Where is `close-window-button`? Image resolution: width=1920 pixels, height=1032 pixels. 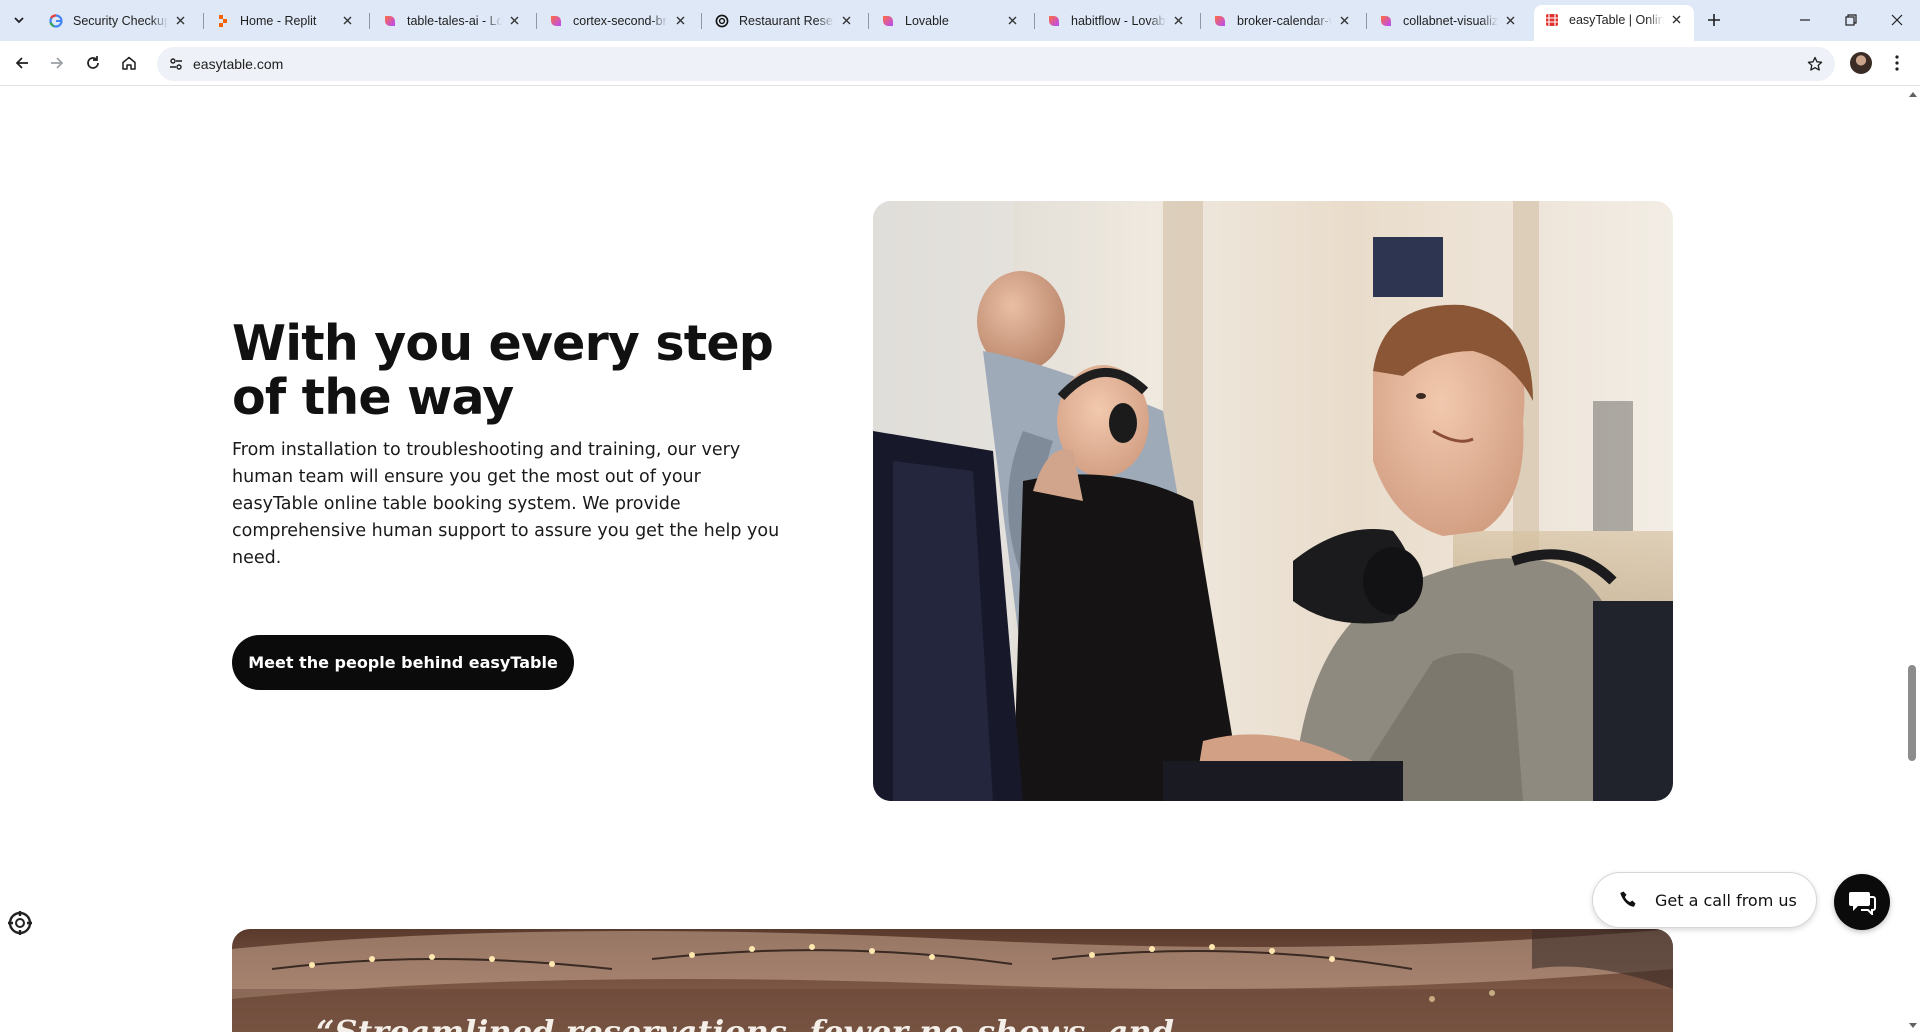
close-window-button is located at coordinates (1897, 20).